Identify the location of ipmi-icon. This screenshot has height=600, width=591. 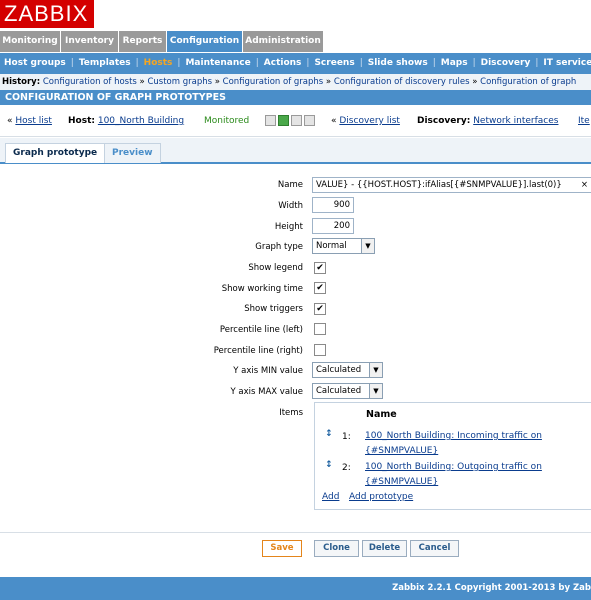
(309, 120).